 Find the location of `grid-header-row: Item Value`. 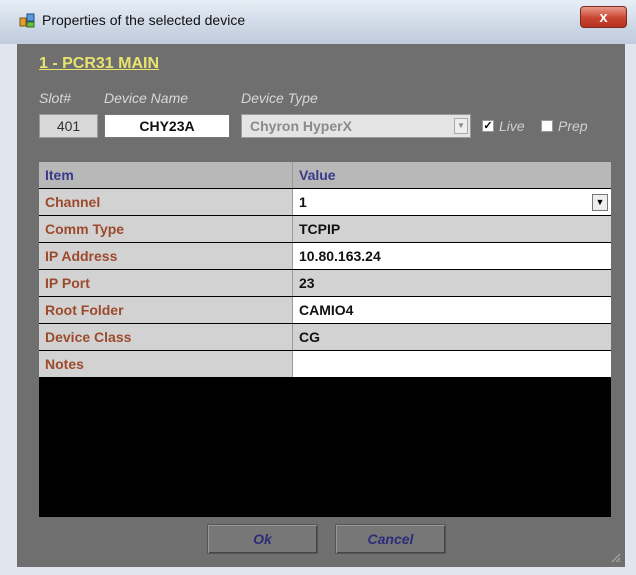

grid-header-row: Item Value is located at coordinates (325, 175).